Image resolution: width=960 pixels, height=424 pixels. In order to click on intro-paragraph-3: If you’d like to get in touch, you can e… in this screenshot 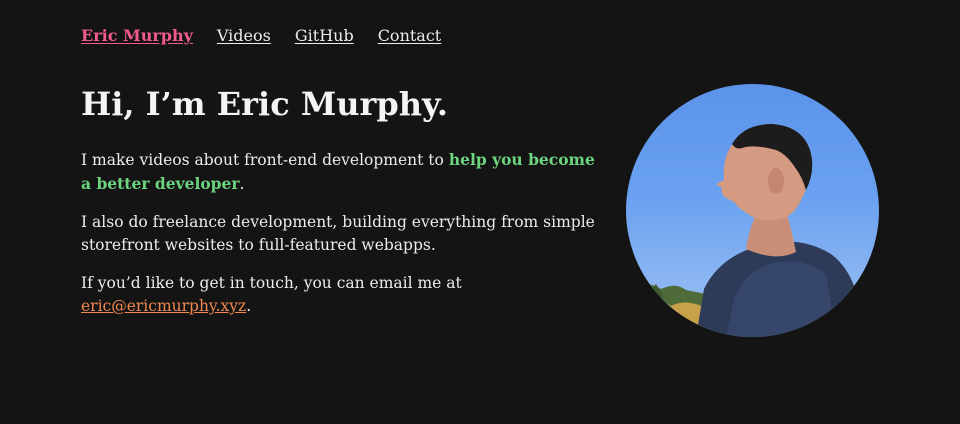, I will do `click(341, 295)`.